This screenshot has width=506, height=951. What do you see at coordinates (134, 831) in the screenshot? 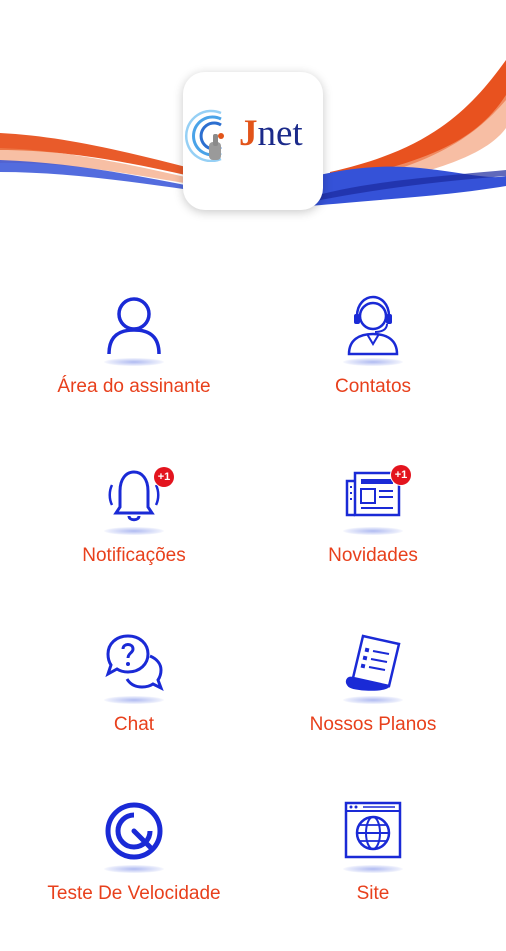
I see `speedometer-icon` at bounding box center [134, 831].